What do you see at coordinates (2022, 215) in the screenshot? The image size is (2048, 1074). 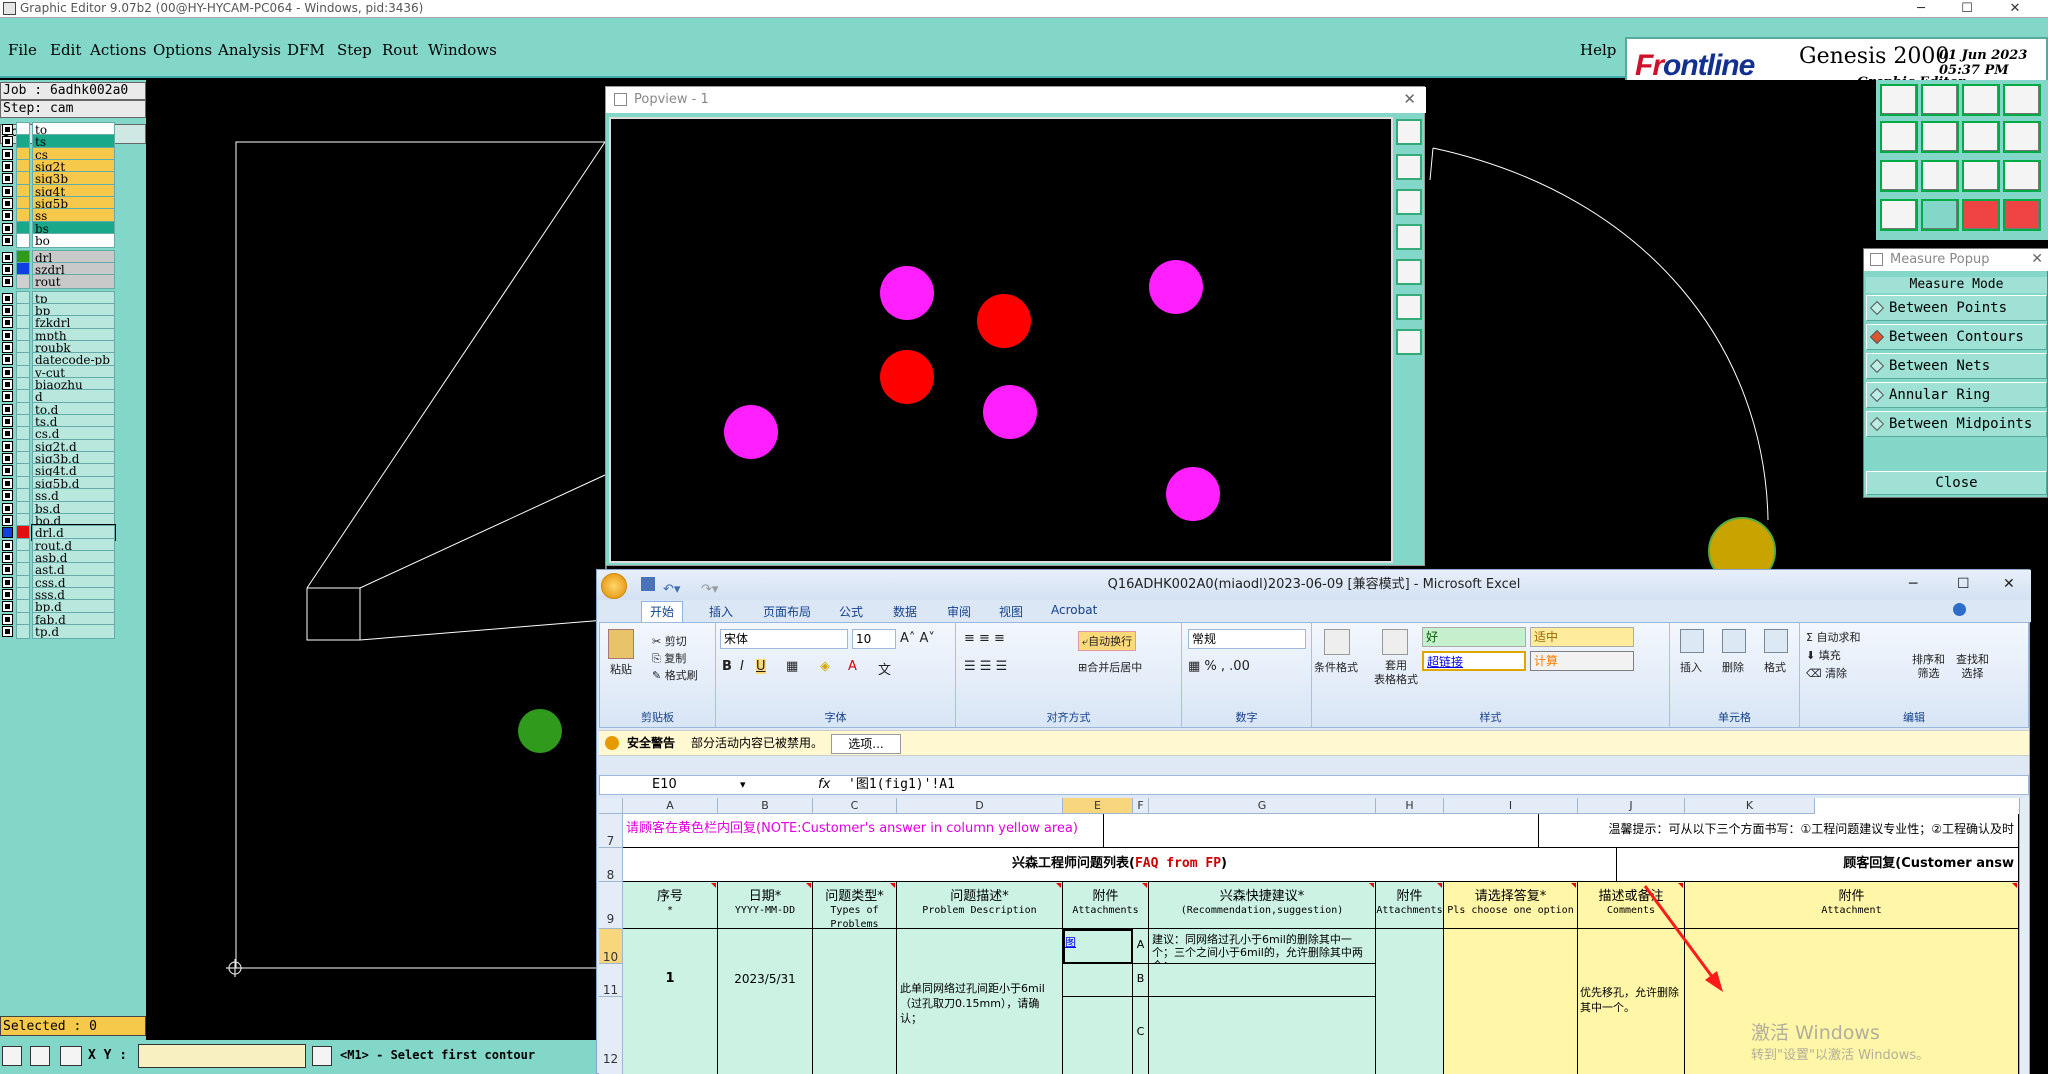 I see `tool-measure2-icon` at bounding box center [2022, 215].